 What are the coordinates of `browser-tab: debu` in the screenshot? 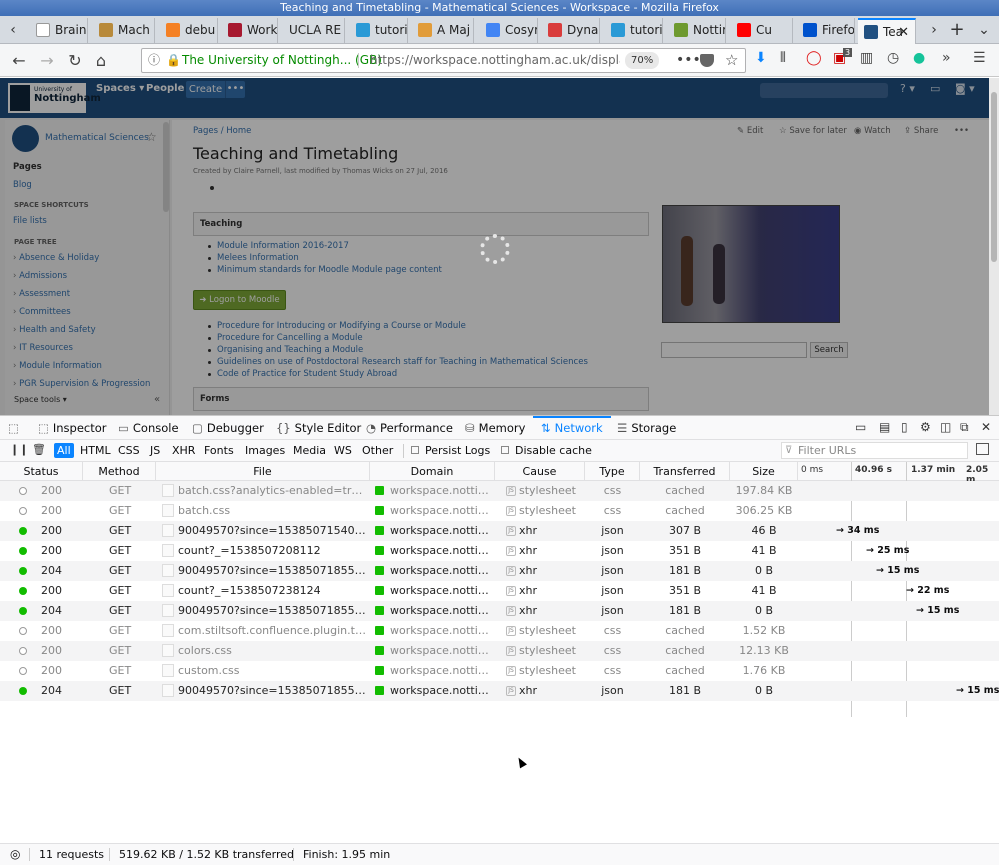 It's located at (189, 30).